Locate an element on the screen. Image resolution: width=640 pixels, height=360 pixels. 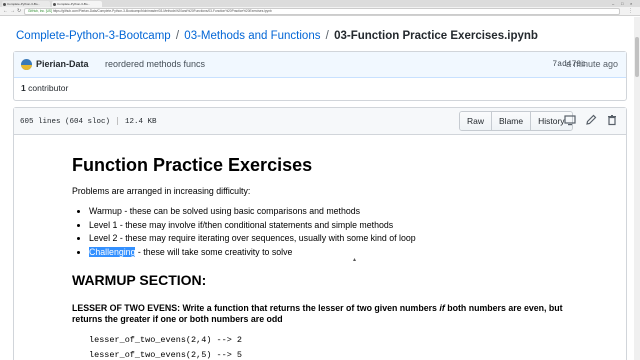
trash-icon is located at coordinates (612, 120).